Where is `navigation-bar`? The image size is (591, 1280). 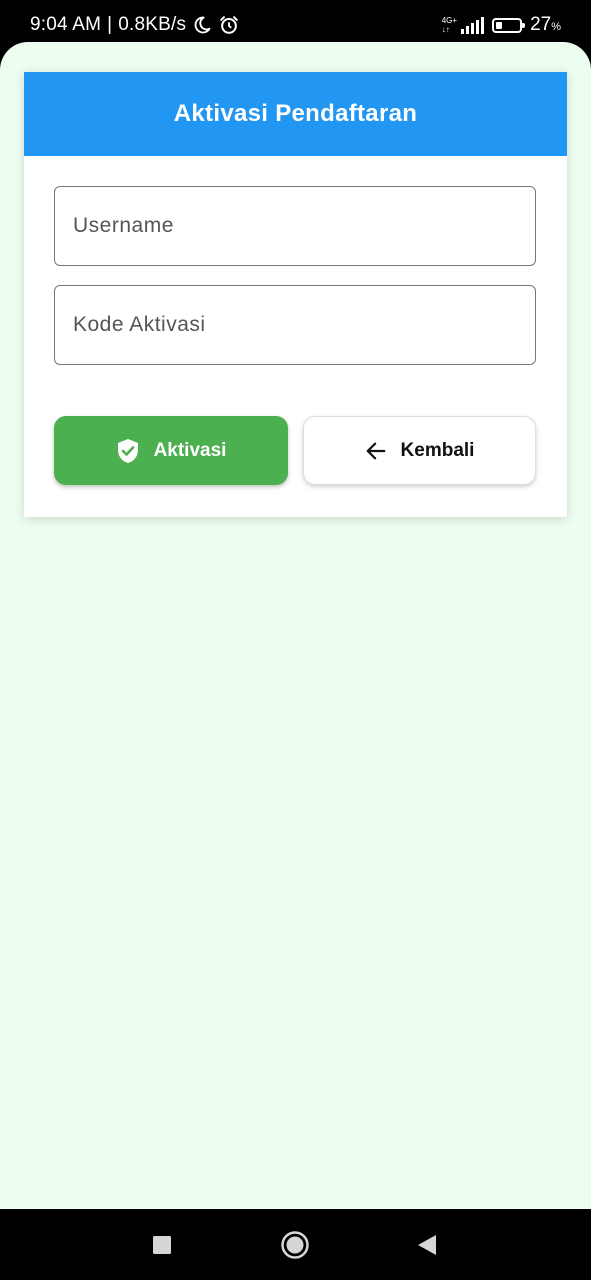
navigation-bar is located at coordinates (295, 1244).